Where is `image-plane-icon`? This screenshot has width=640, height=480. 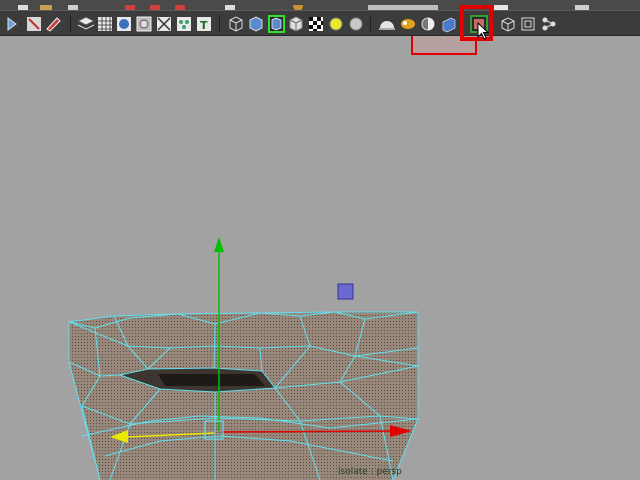
image-plane-icon is located at coordinates (86, 23).